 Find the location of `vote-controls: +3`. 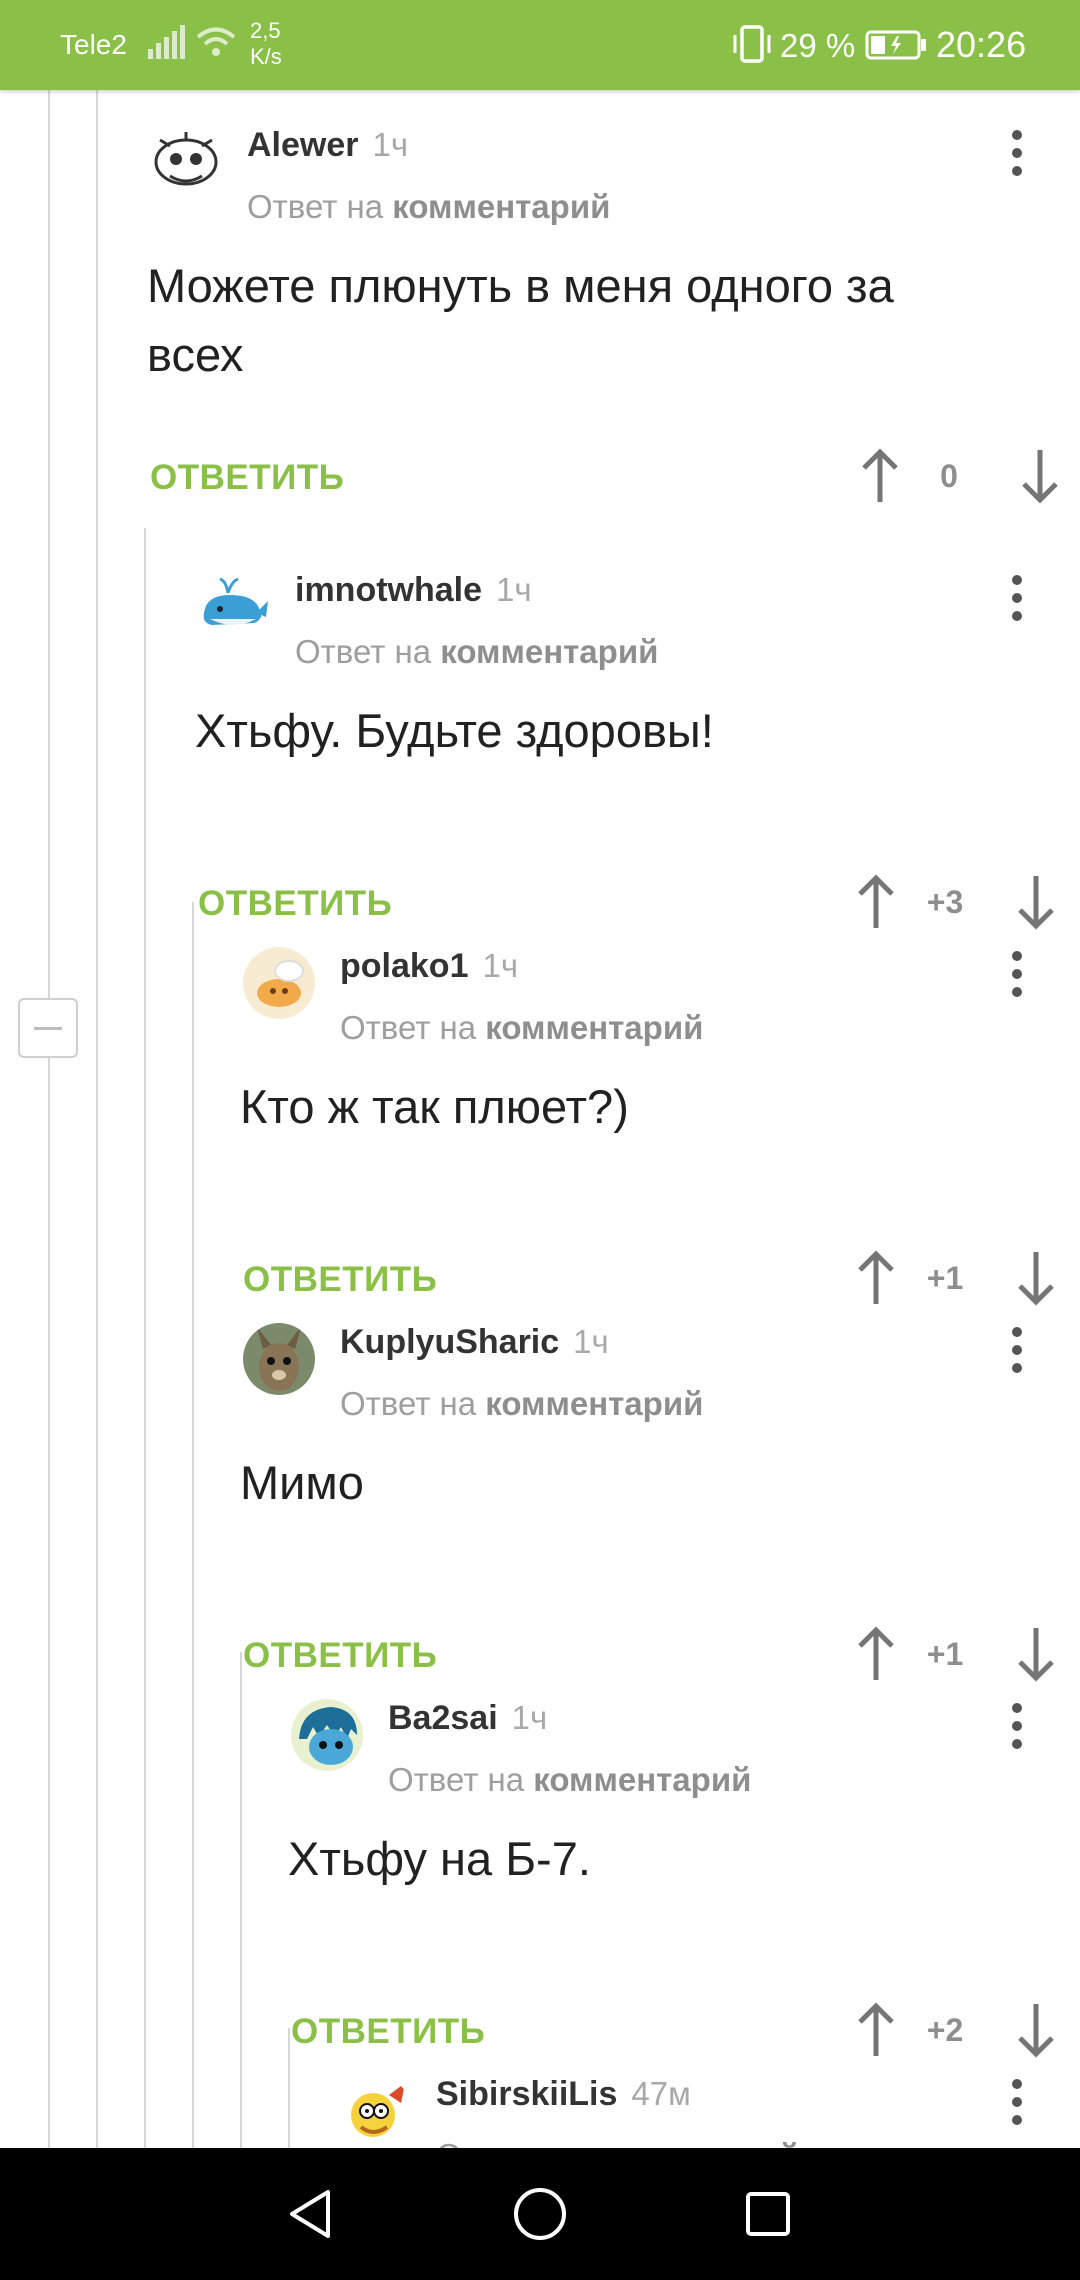

vote-controls: +3 is located at coordinates (956, 904).